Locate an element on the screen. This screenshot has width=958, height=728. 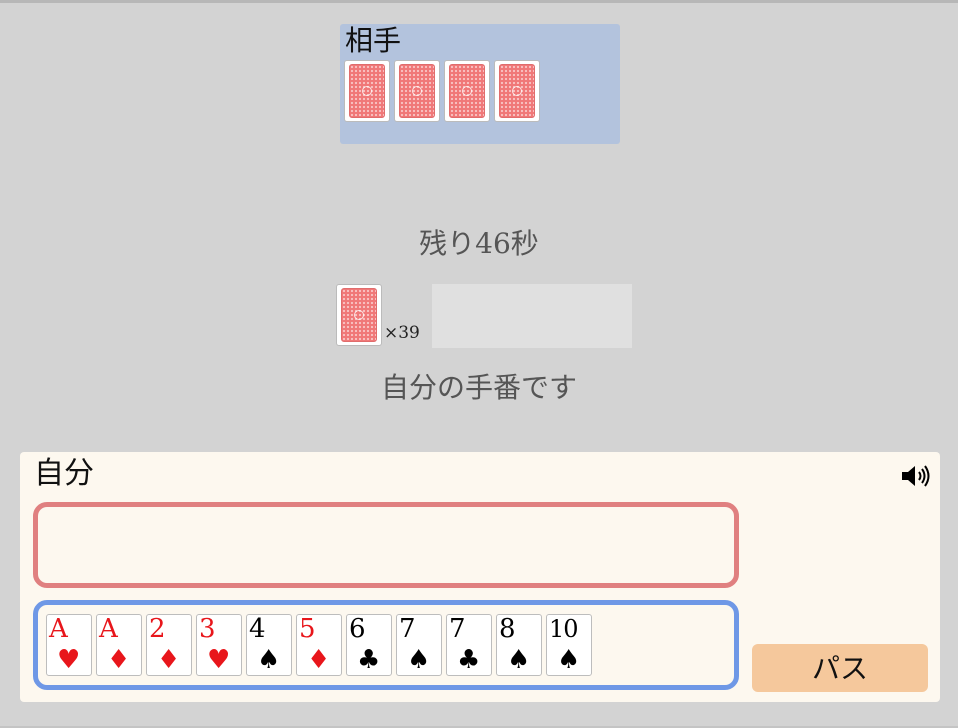
play-area is located at coordinates (386, 545).